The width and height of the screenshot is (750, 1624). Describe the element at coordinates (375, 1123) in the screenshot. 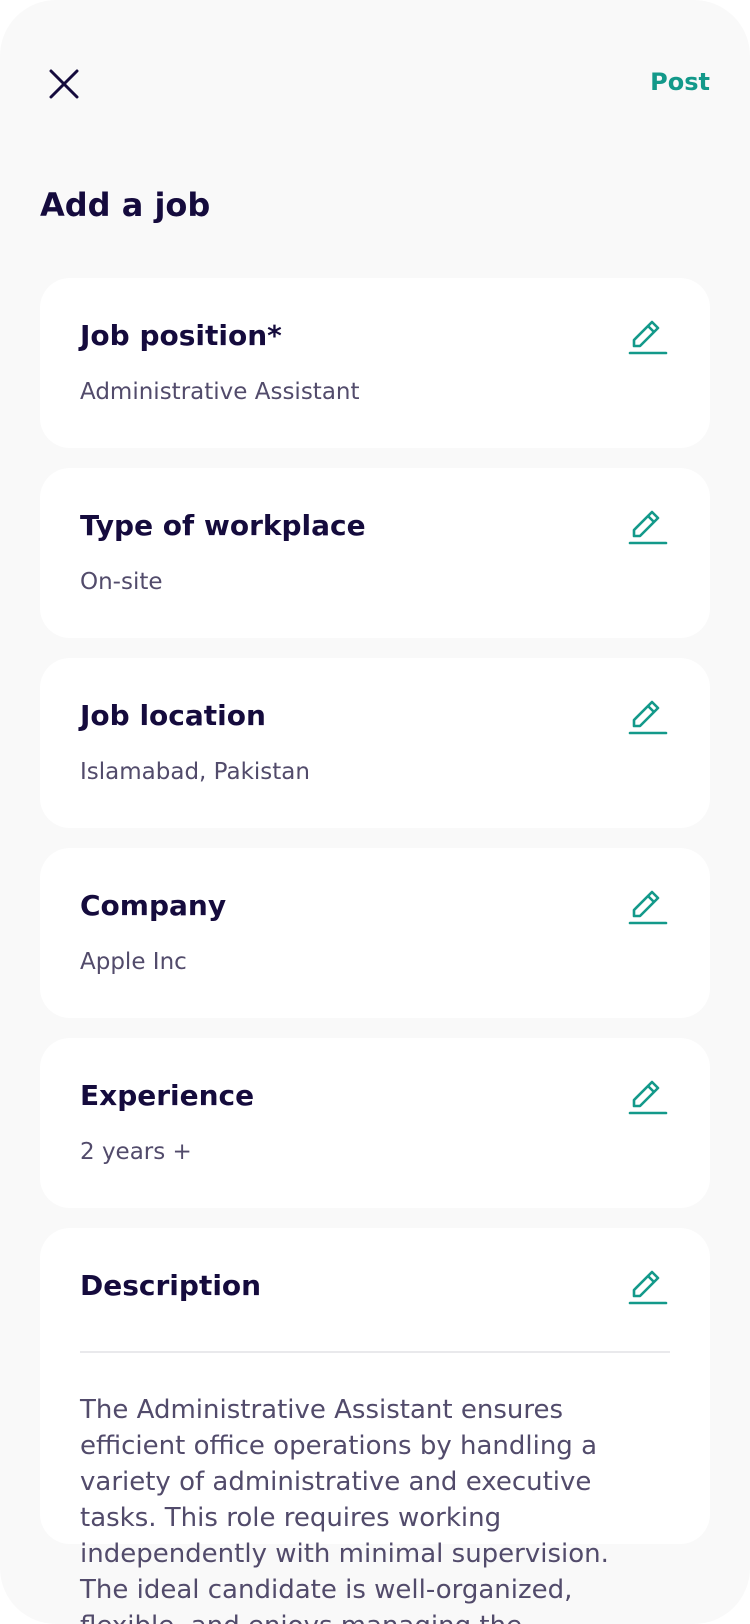

I see `experience-card: Experience 2 years +` at that location.